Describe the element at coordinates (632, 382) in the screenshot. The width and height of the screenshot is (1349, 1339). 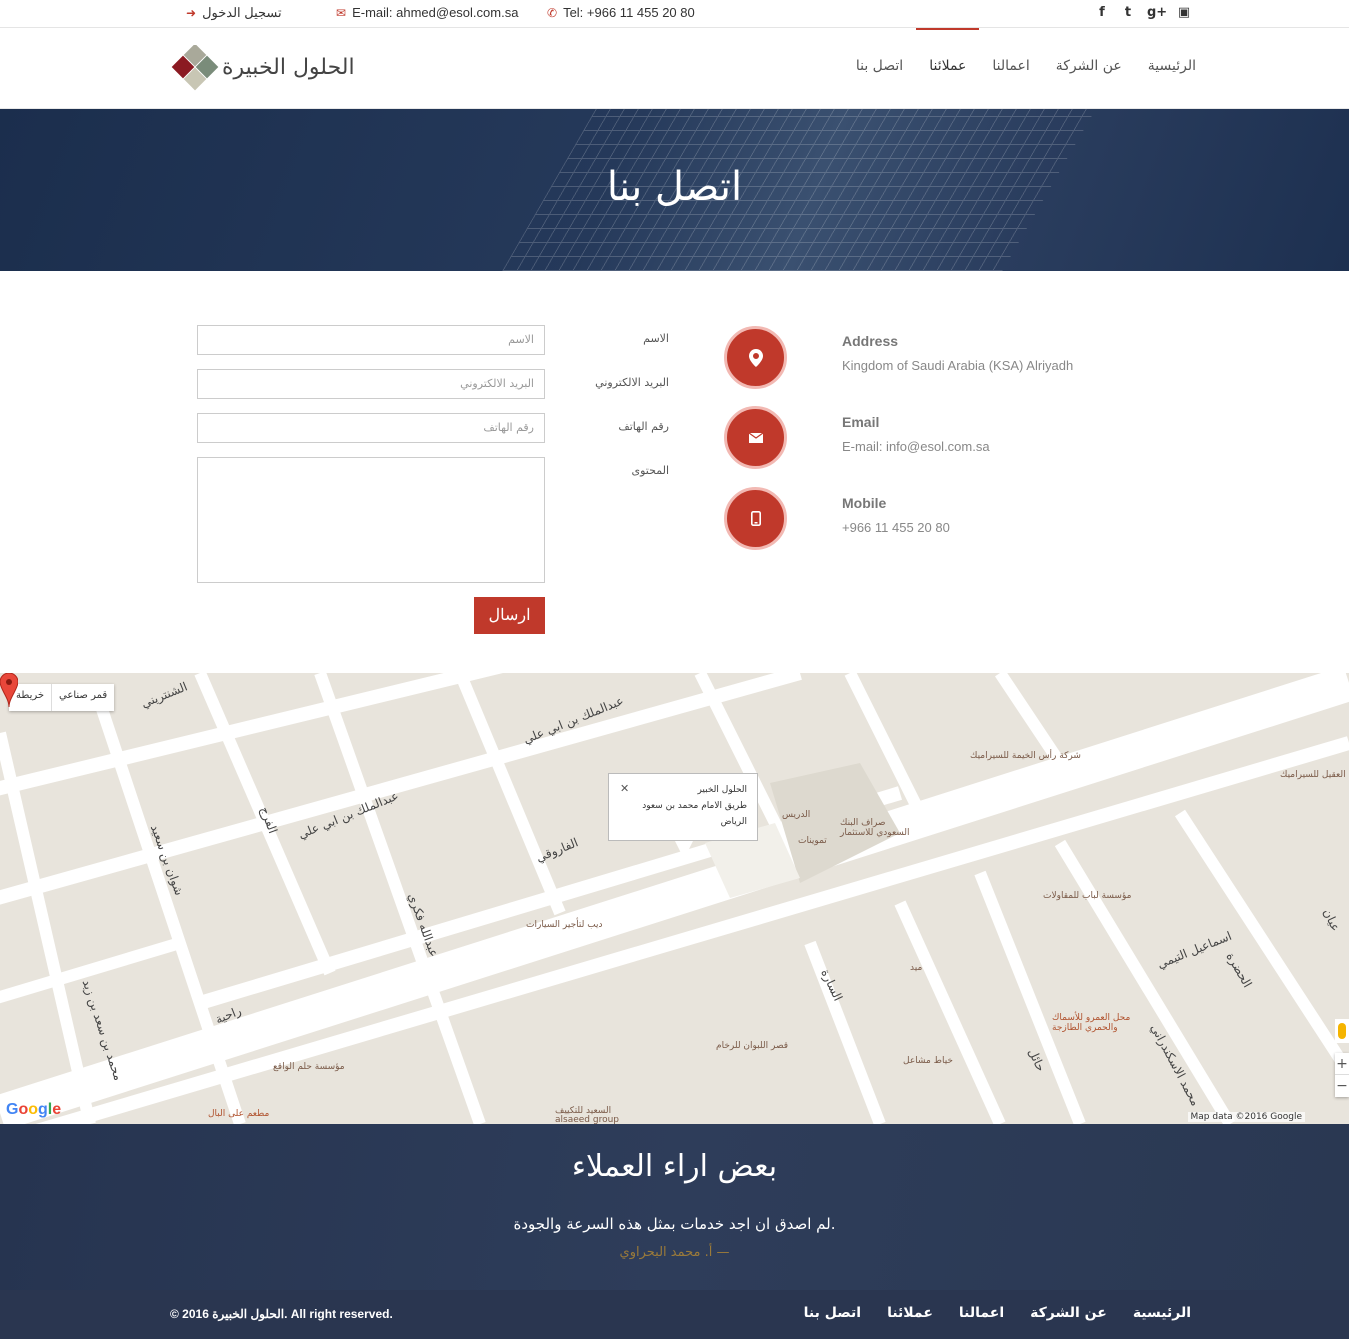
I see `email-label: البريد الالكتروني` at that location.